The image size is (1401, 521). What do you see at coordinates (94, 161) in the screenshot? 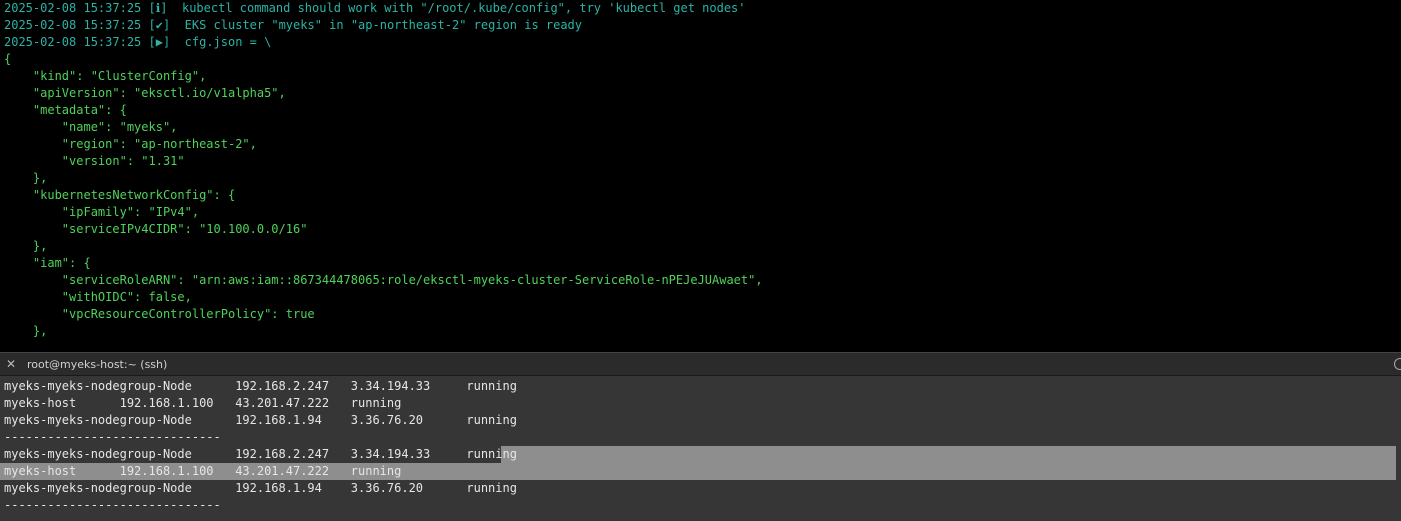
I see `json-line: "version": "1.31"` at bounding box center [94, 161].